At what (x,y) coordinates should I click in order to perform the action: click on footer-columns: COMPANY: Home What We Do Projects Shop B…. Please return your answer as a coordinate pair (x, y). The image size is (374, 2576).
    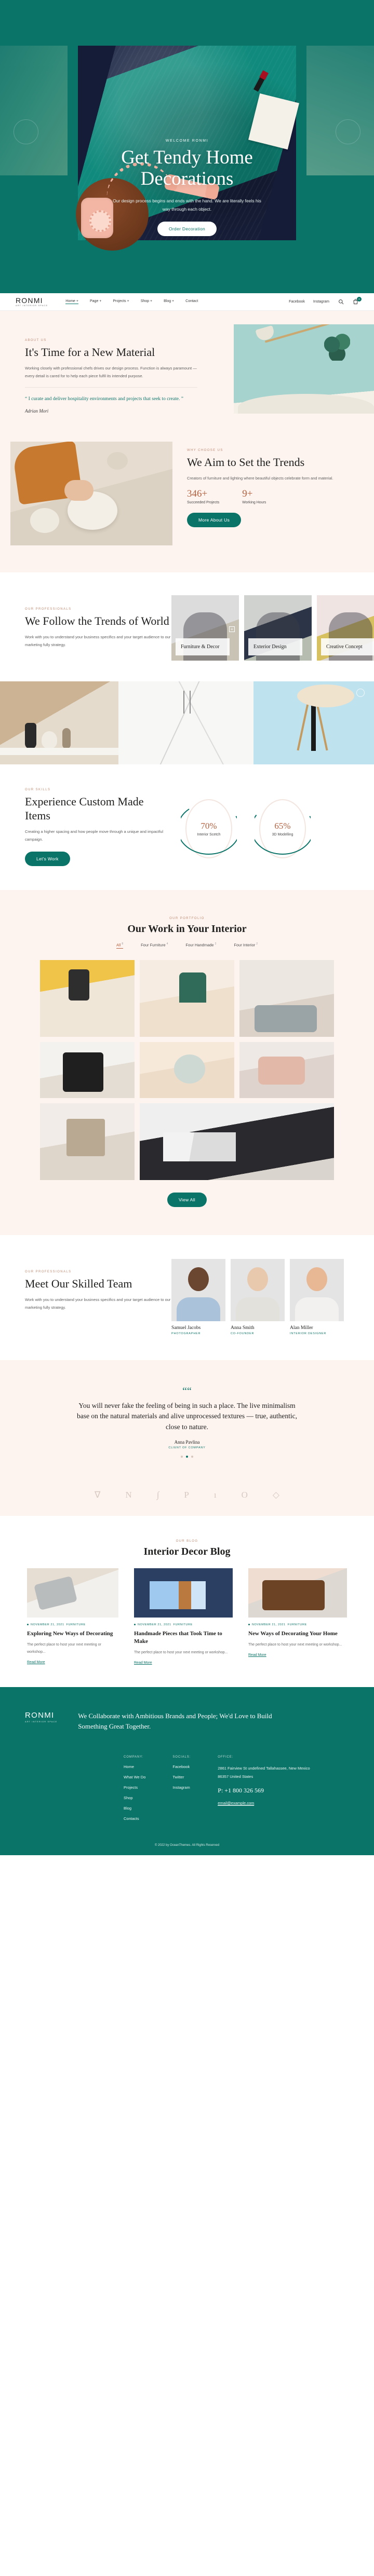
    Looking at the image, I should click on (187, 1788).